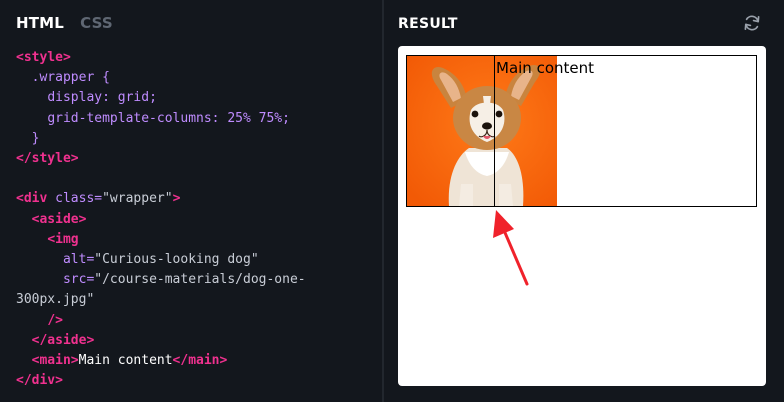 This screenshot has width=784, height=402. Describe the element at coordinates (752, 23) in the screenshot. I see `refresh-icon` at that location.